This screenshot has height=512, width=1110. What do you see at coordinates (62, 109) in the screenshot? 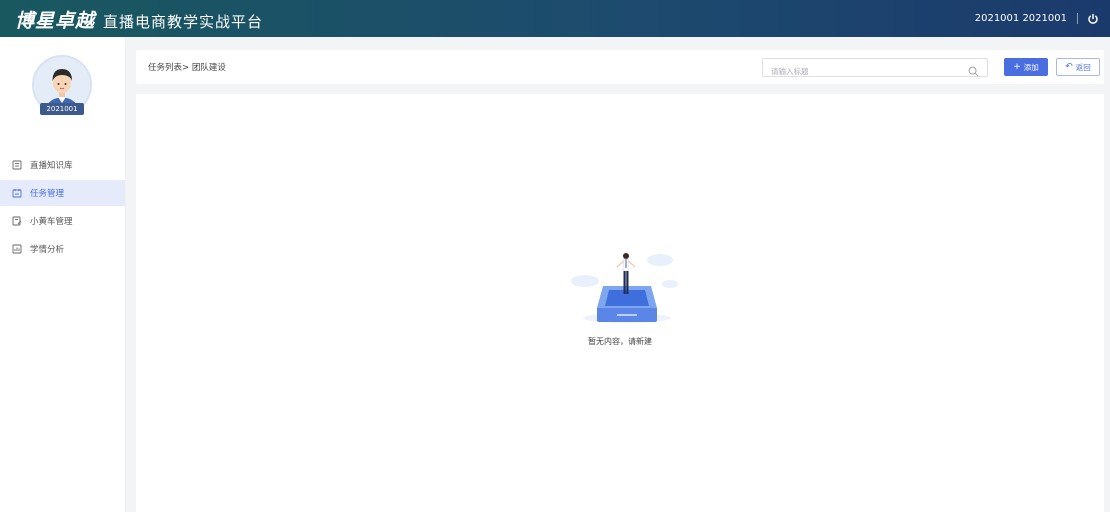
I see `avatar-label: 2021001` at bounding box center [62, 109].